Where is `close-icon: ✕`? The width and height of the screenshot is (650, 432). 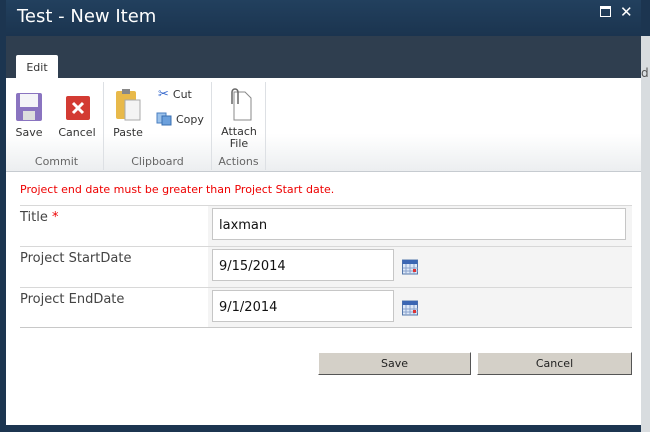 close-icon: ✕ is located at coordinates (626, 12).